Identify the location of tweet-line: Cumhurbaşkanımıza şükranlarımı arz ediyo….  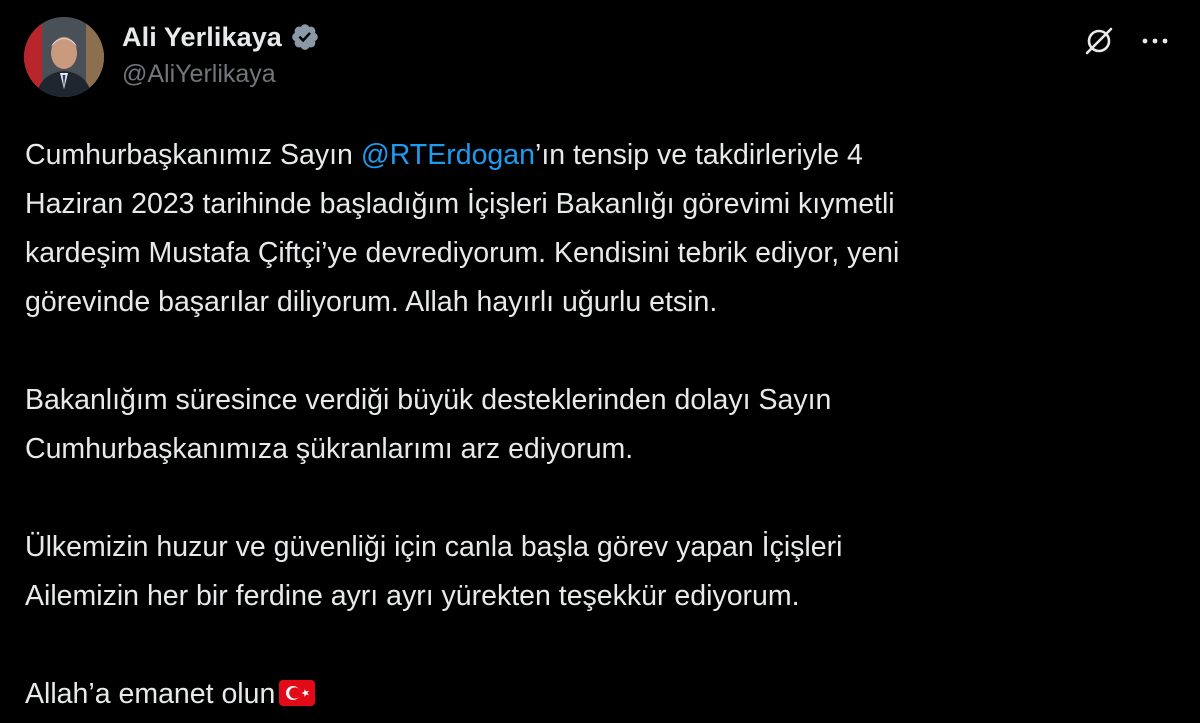
(329, 449).